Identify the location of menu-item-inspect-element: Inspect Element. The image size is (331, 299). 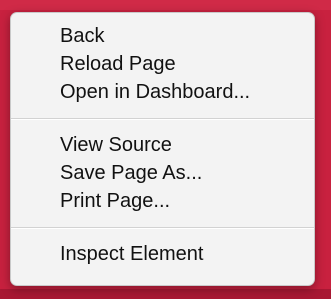
(162, 254).